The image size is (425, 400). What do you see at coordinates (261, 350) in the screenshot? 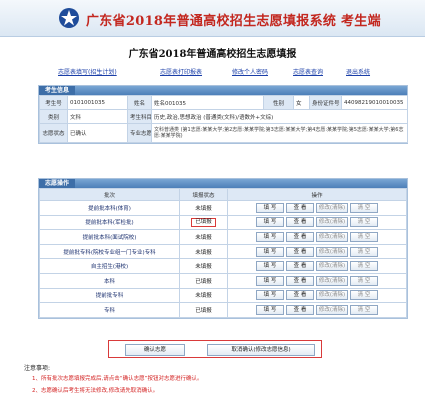
I see `cancel-confirm-button: 取消确认(修改志愿信息)` at bounding box center [261, 350].